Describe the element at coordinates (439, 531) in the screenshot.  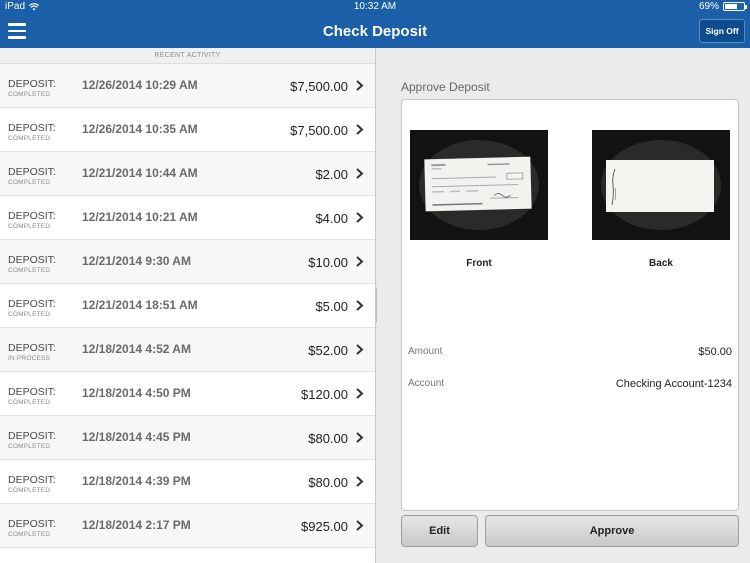
I see `edit-button: Edit` at that location.